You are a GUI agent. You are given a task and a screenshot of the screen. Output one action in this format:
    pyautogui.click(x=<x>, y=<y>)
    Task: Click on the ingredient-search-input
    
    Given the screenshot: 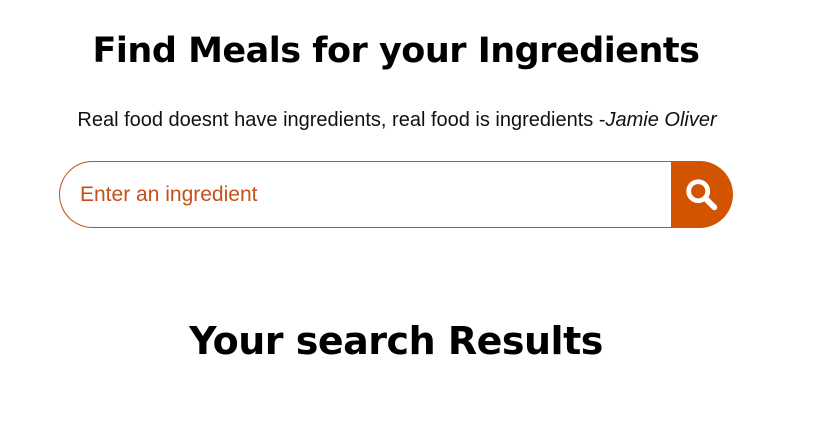 What is the action you would take?
    pyautogui.click(x=365, y=194)
    